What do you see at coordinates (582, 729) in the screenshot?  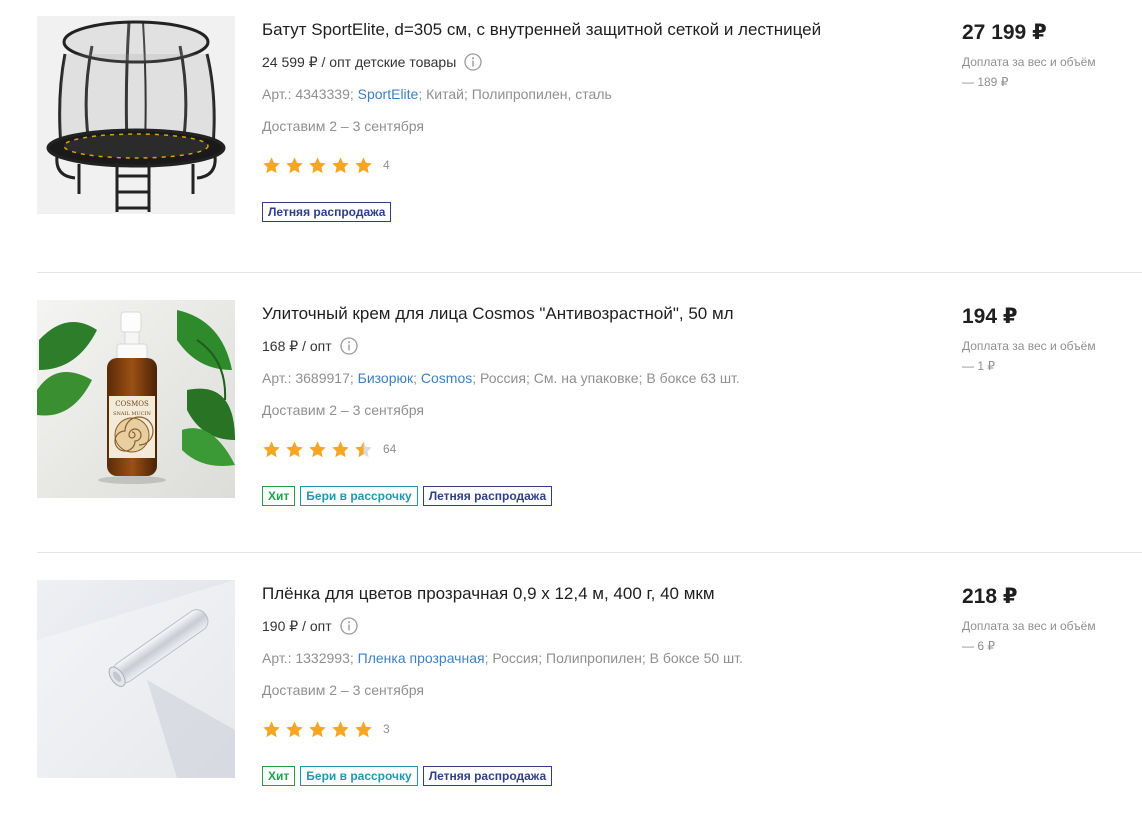 I see `rating: 3` at bounding box center [582, 729].